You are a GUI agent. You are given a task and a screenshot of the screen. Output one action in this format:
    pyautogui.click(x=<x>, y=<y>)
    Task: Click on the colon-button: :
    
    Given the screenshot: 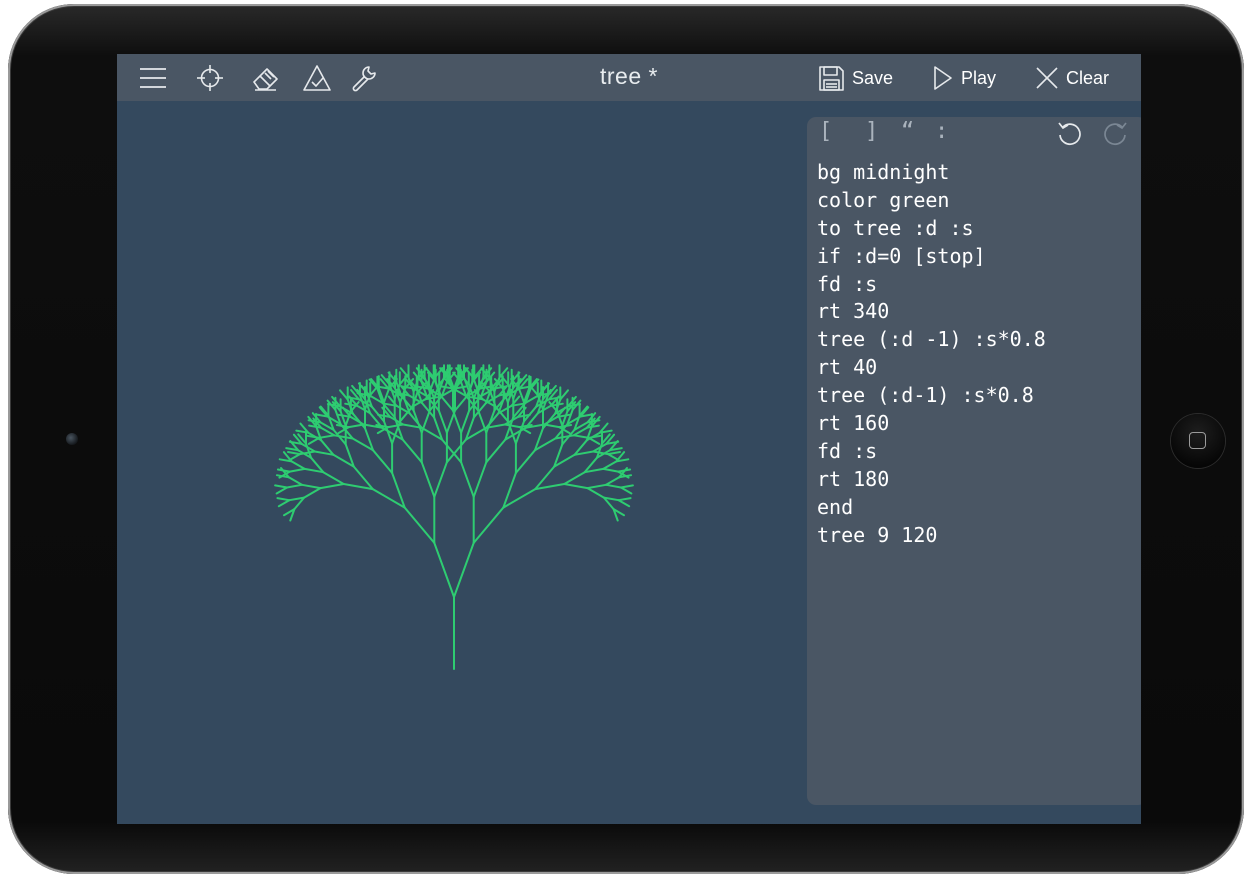 What is the action you would take?
    pyautogui.click(x=941, y=131)
    